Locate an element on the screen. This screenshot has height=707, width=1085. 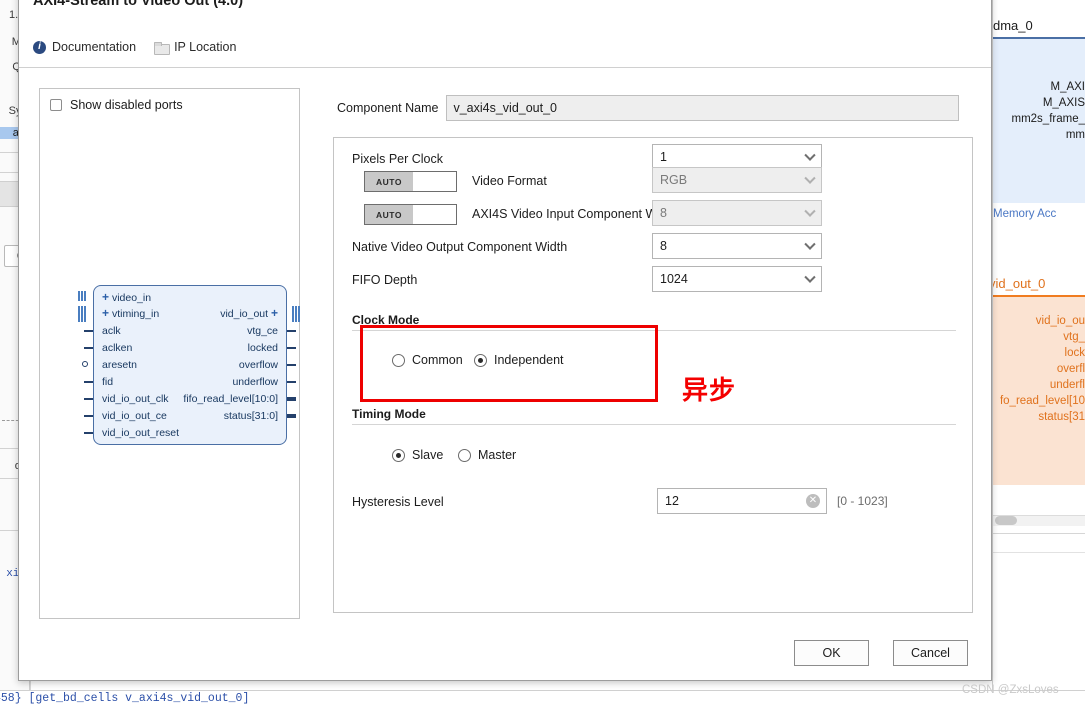
bd-port: M_AXI is located at coordinates (1067, 87).